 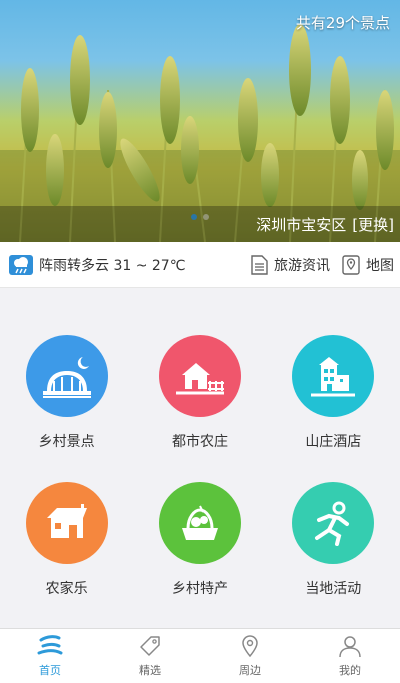 I want to click on map-link: 地图, so click(x=368, y=264).